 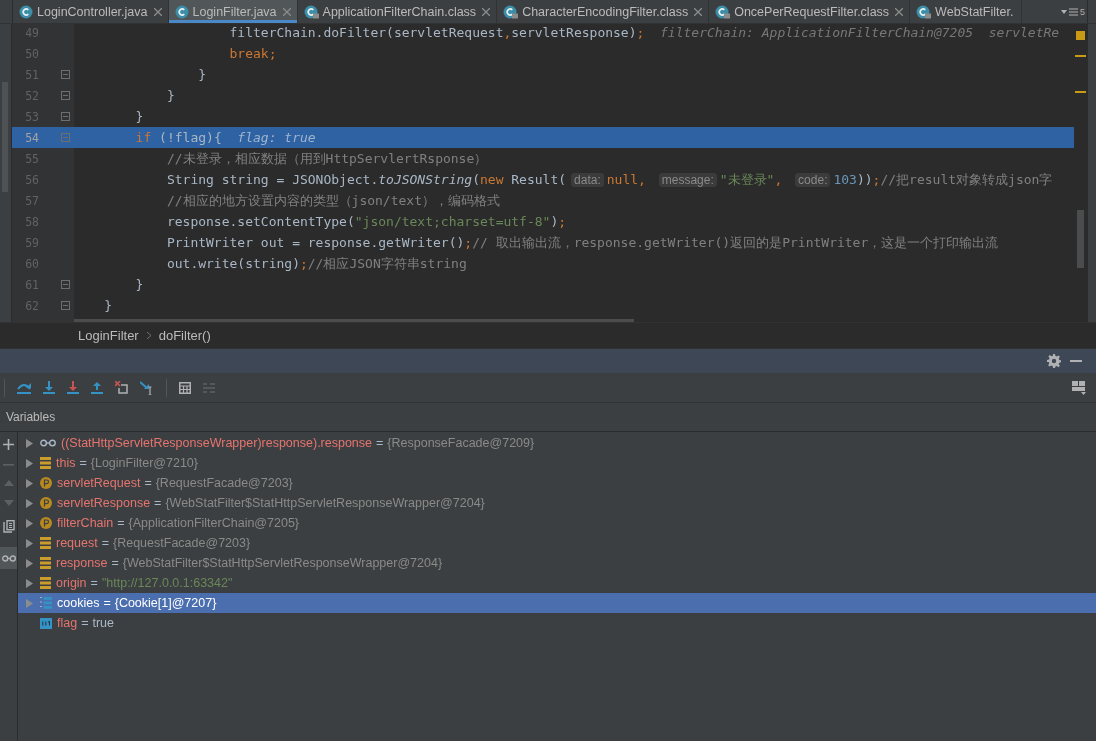 I want to click on tab-list-button: 5, so click(x=1073, y=11).